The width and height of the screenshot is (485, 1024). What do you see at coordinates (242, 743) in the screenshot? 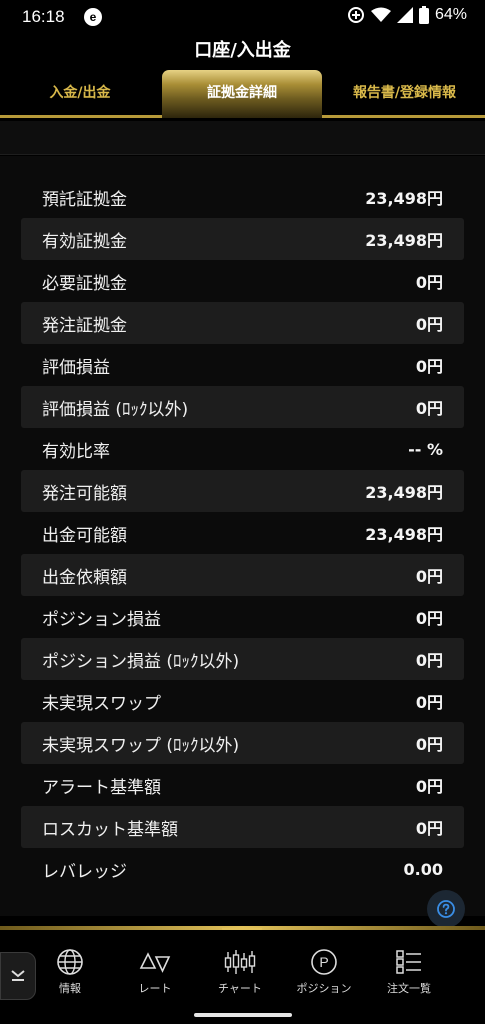
I see `list-item: 未実現スワップ (ﾛｯｸ以外) 0円` at bounding box center [242, 743].